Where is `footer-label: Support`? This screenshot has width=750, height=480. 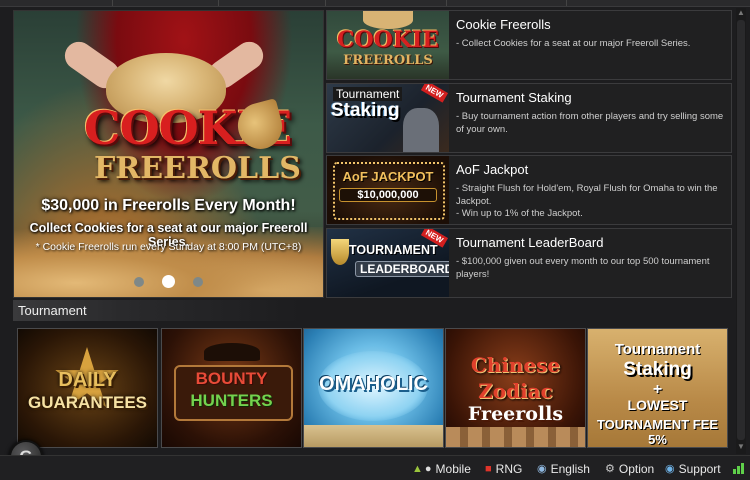 footer-label: Support is located at coordinates (699, 468).